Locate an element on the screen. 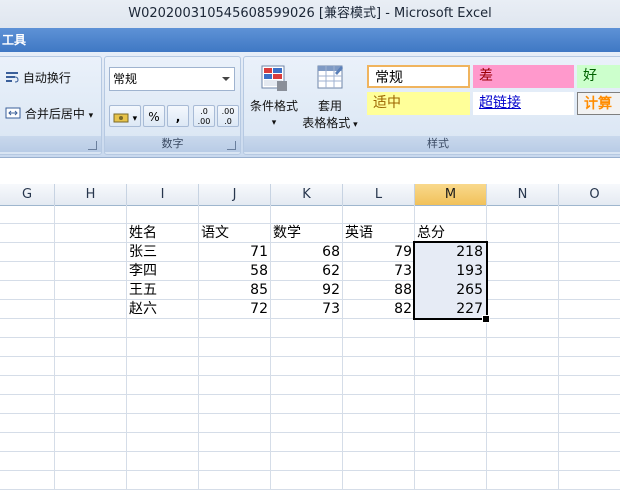  column-headers: G H I J K L M N O is located at coordinates (310, 195).